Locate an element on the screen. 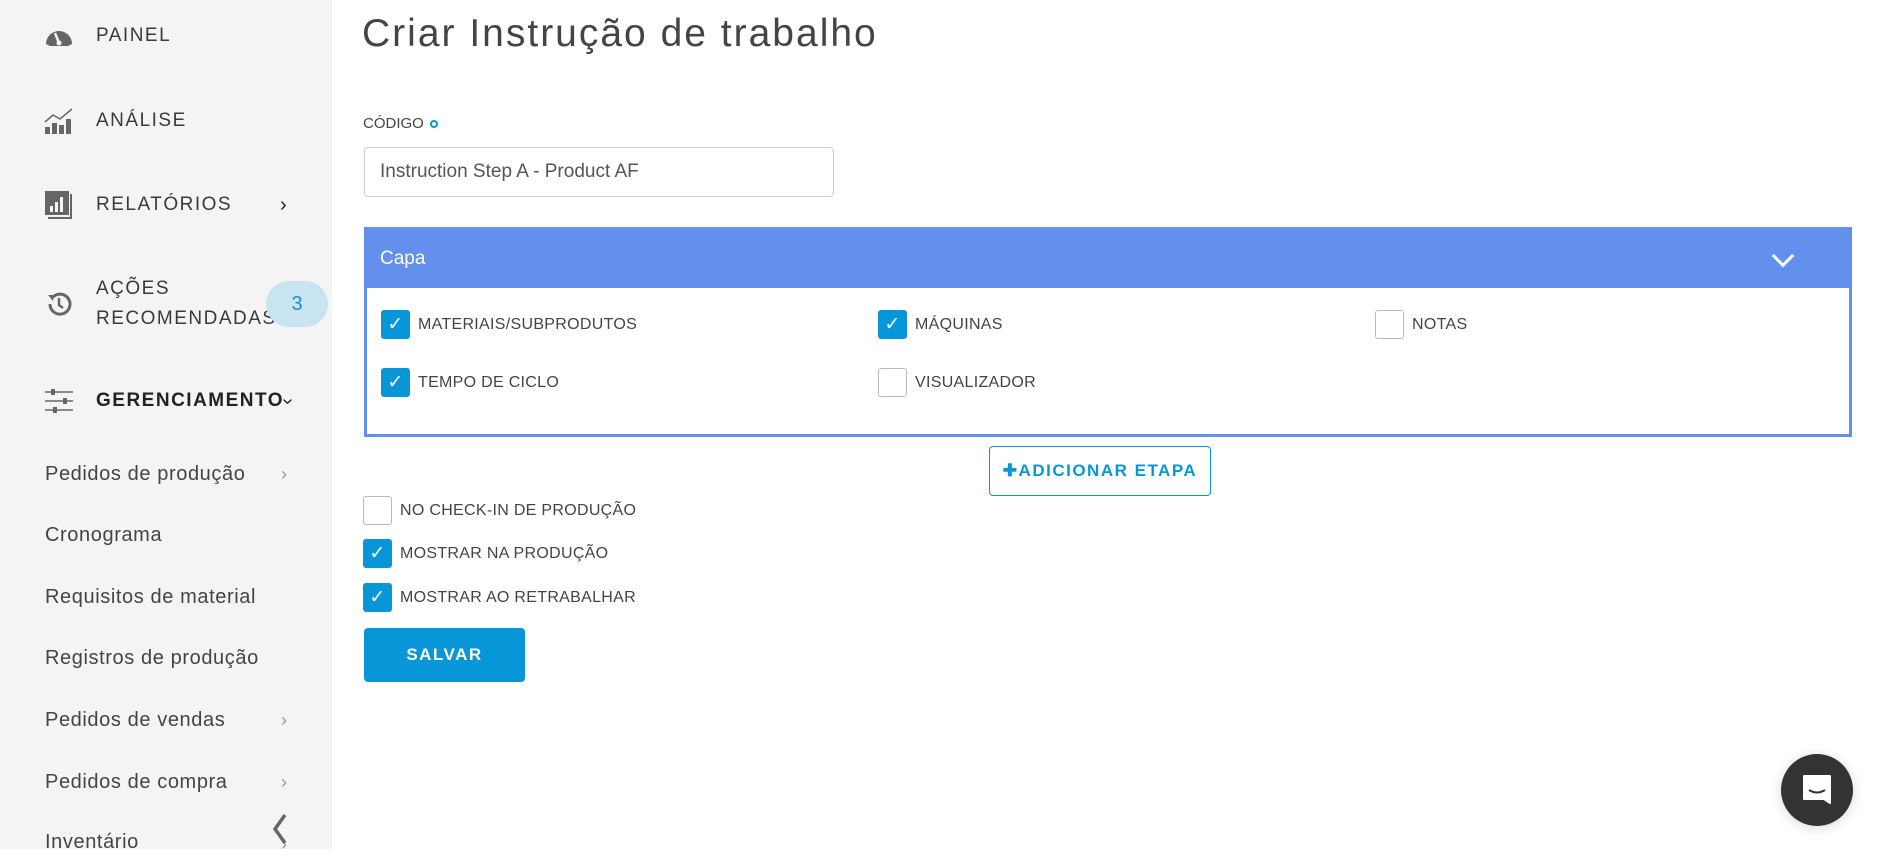  sidebar-item-requisitos-material: Requisitos de material is located at coordinates (150, 597).